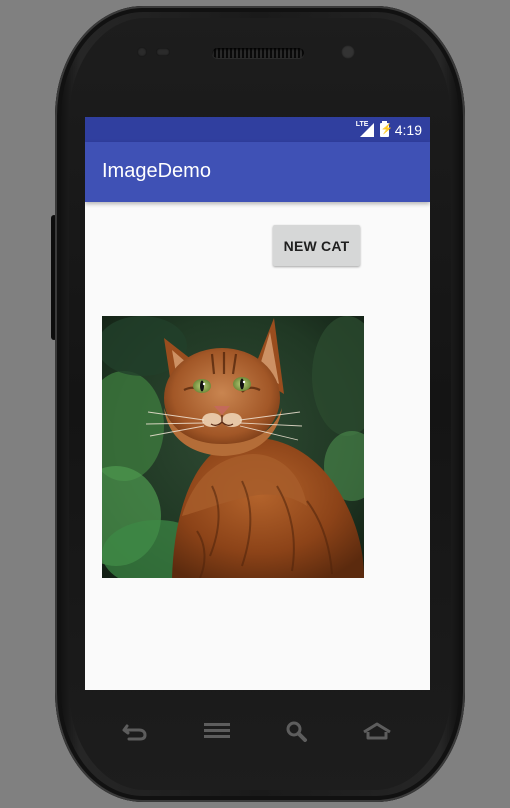 This screenshot has width=510, height=808. Describe the element at coordinates (348, 52) in the screenshot. I see `front-camera` at that location.